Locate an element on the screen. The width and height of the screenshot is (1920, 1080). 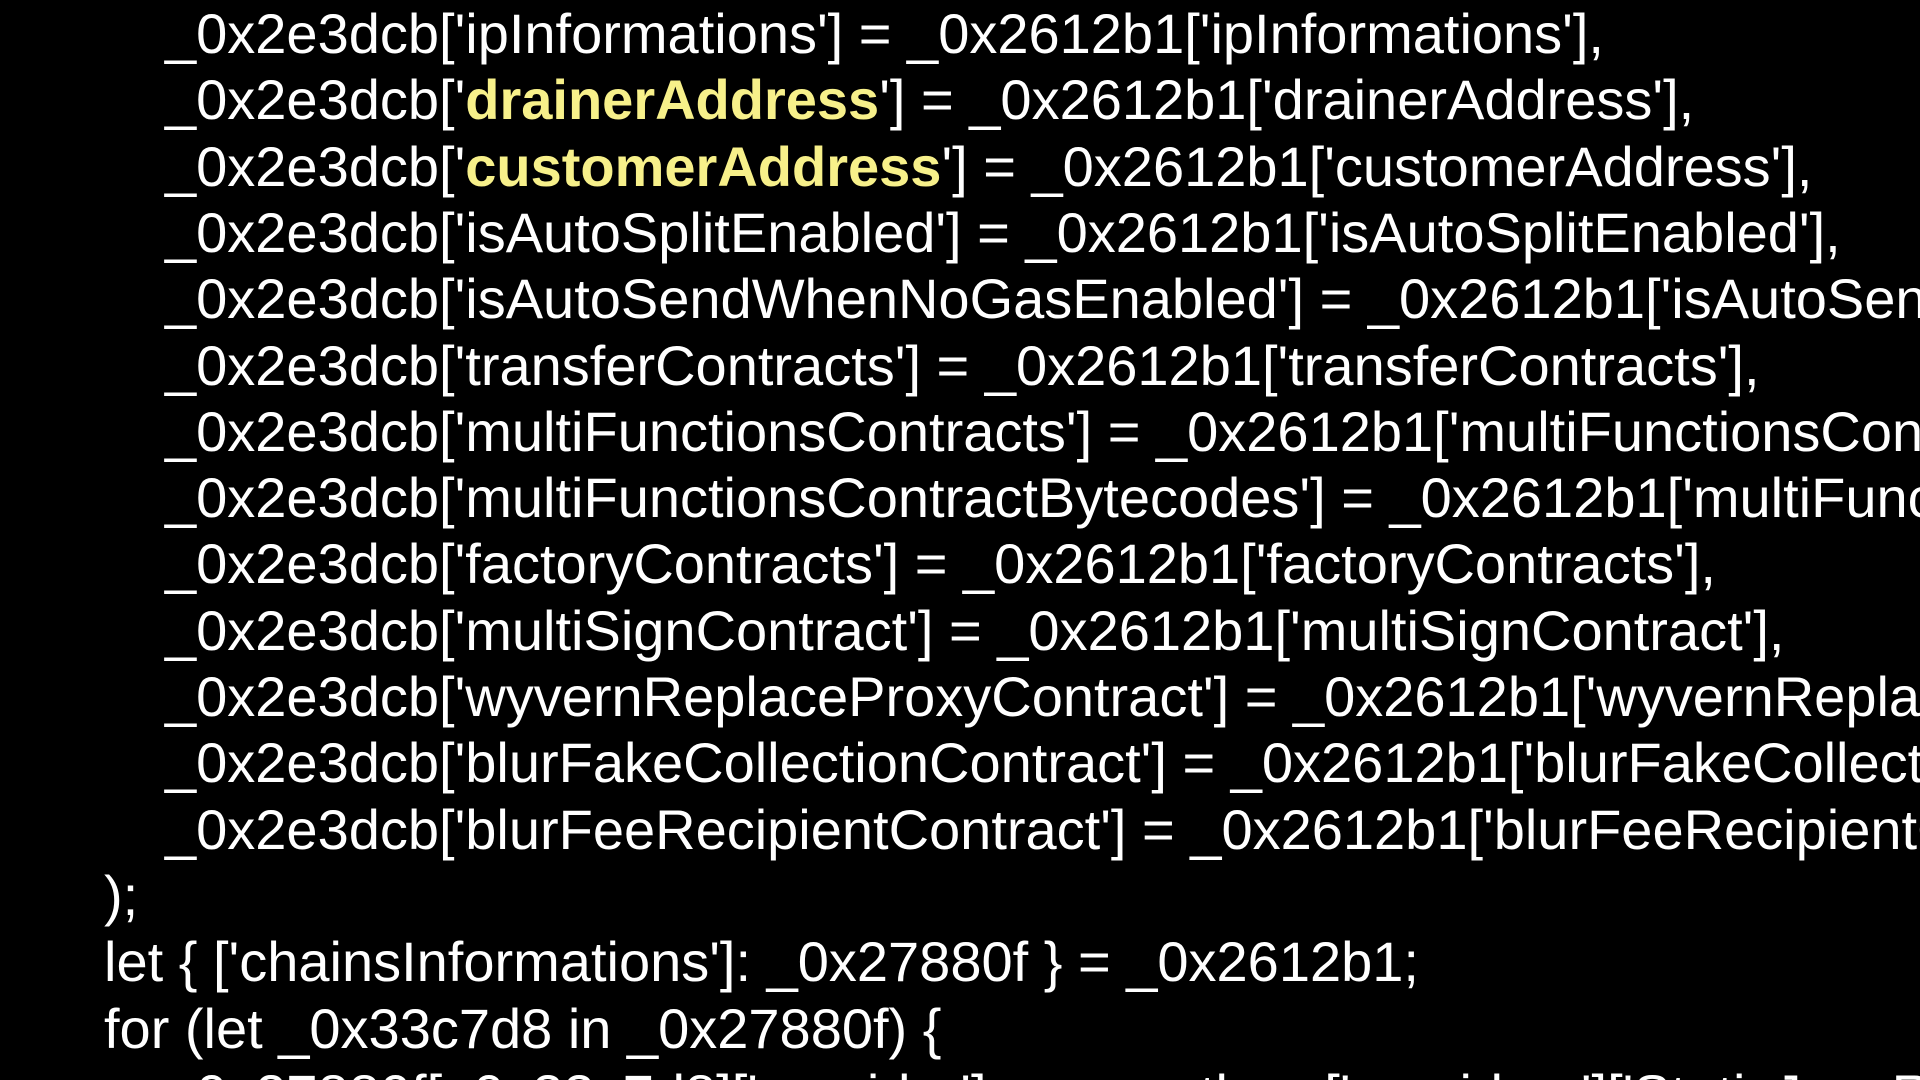
code-line: ); is located at coordinates (121, 896).